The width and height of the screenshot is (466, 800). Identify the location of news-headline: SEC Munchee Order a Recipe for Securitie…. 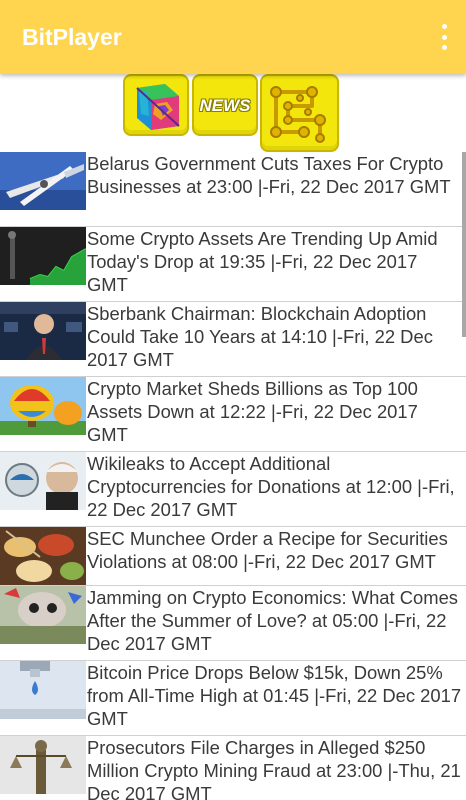
(267, 550).